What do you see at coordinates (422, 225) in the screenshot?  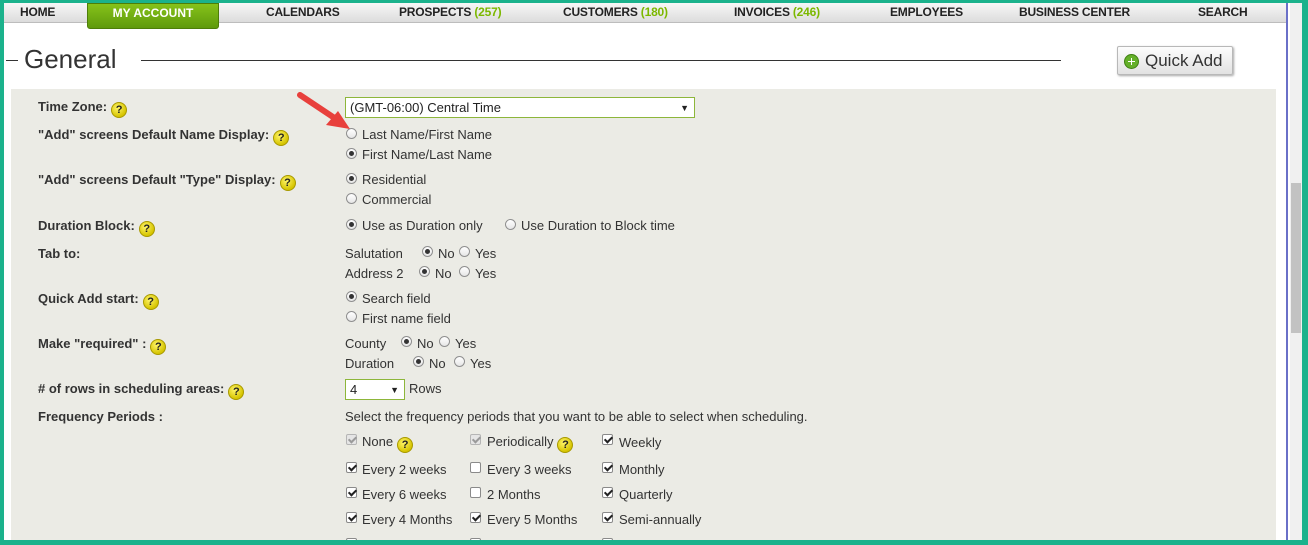 I see `radio-duration-only-label: Use as Duration only` at bounding box center [422, 225].